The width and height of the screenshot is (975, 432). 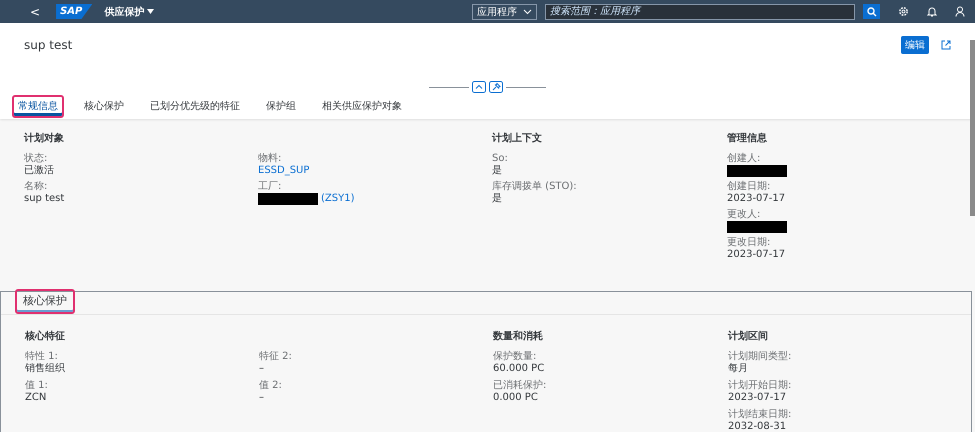 What do you see at coordinates (972, 128) in the screenshot?
I see `scrollbar` at bounding box center [972, 128].